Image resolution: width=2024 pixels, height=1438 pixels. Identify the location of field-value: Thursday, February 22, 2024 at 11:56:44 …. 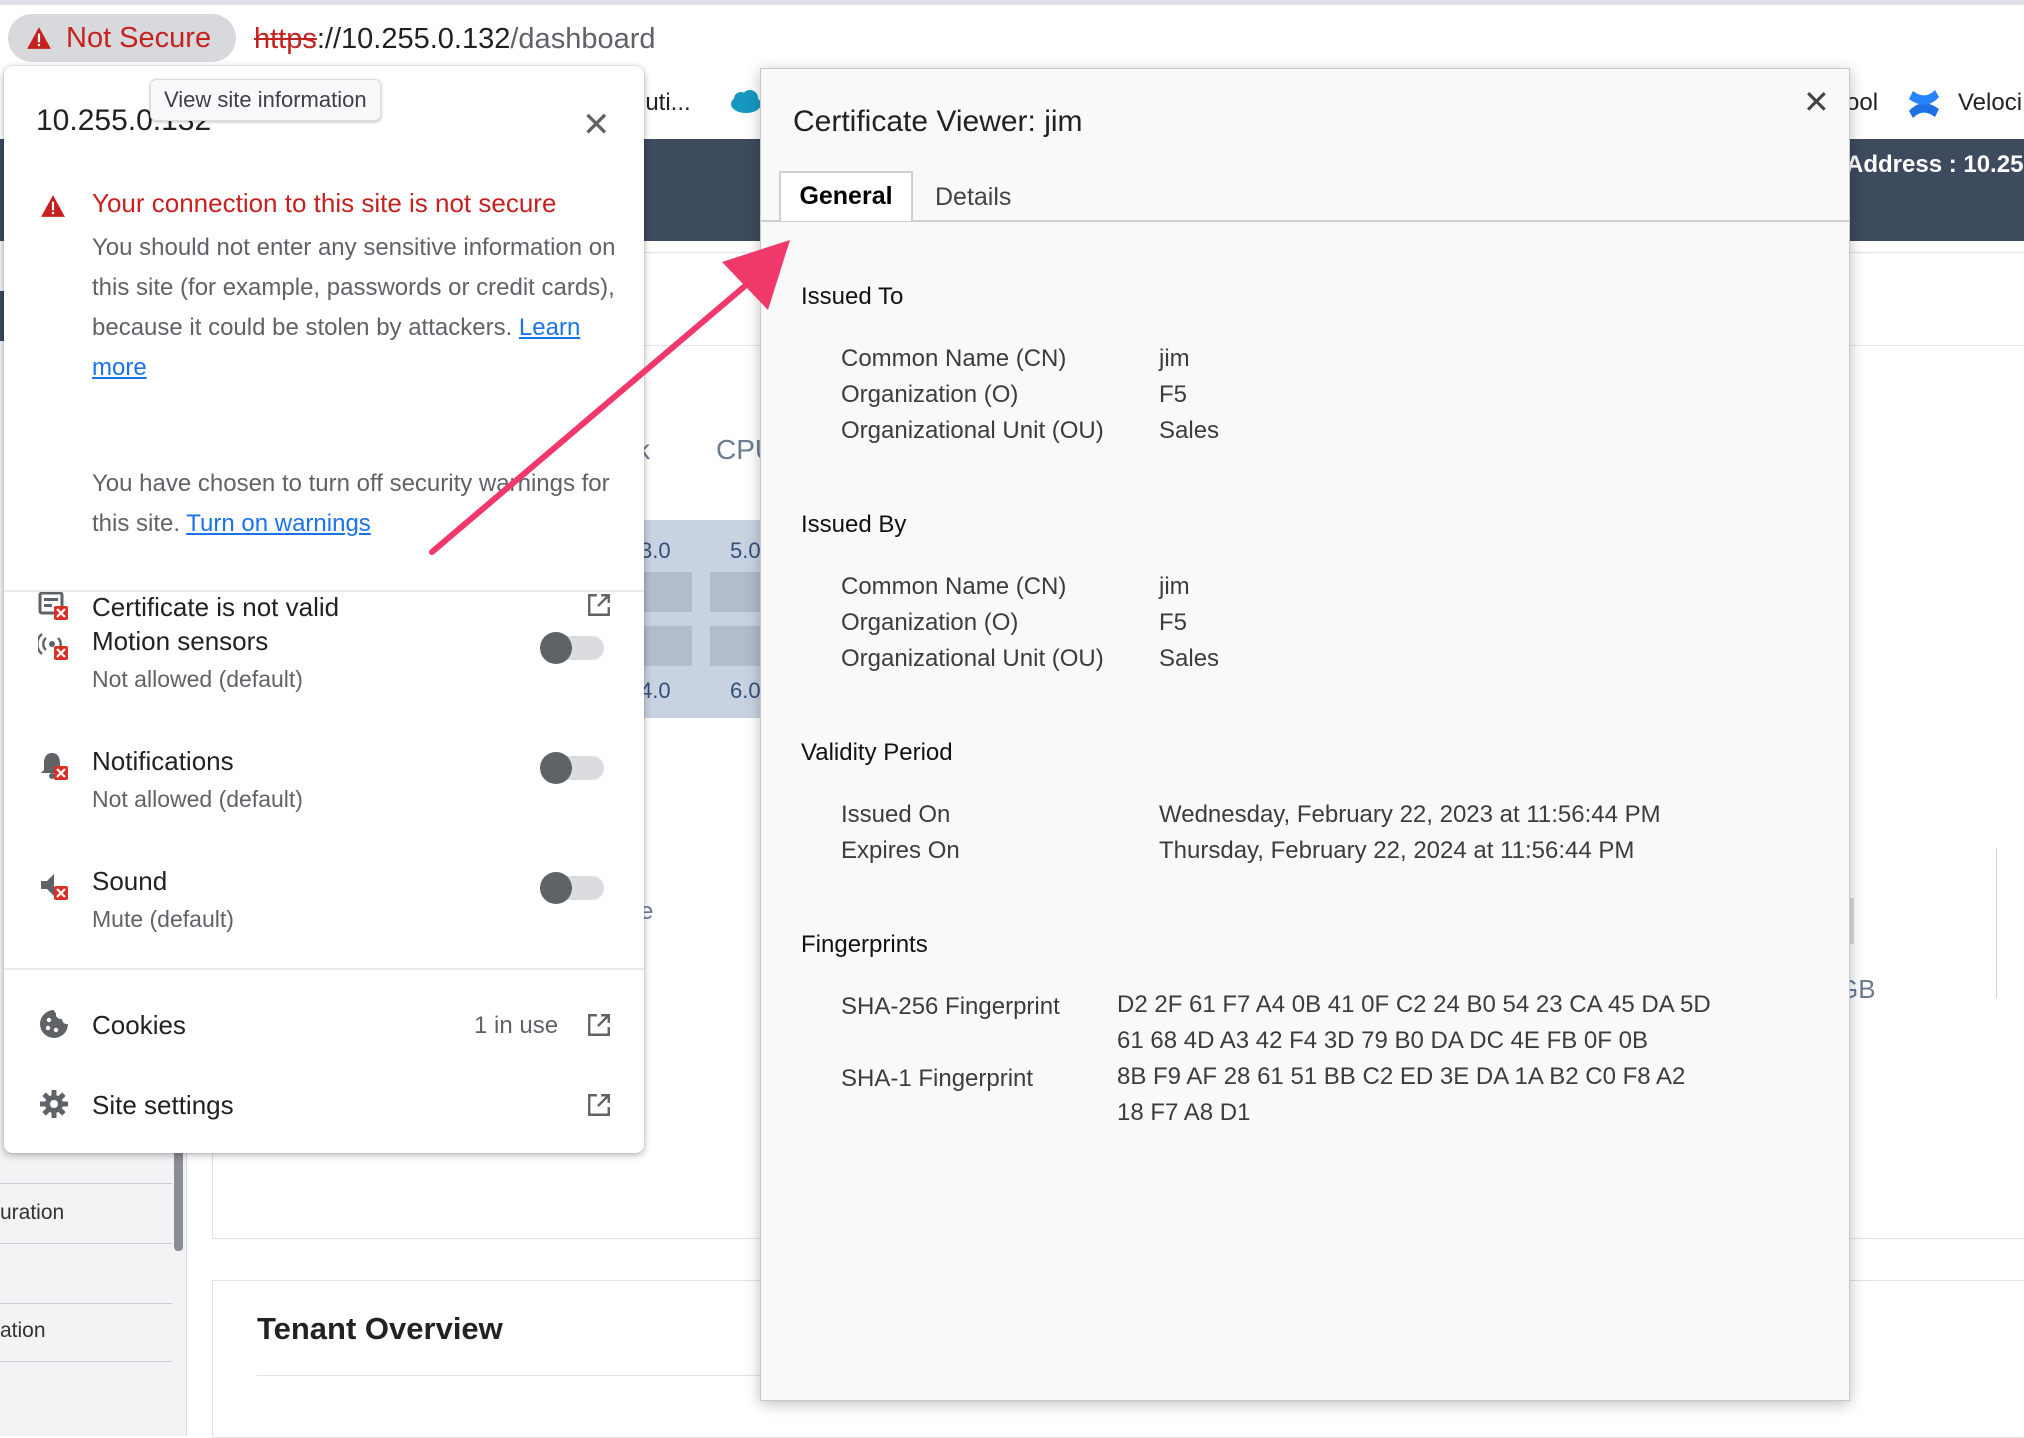
(1397, 850).